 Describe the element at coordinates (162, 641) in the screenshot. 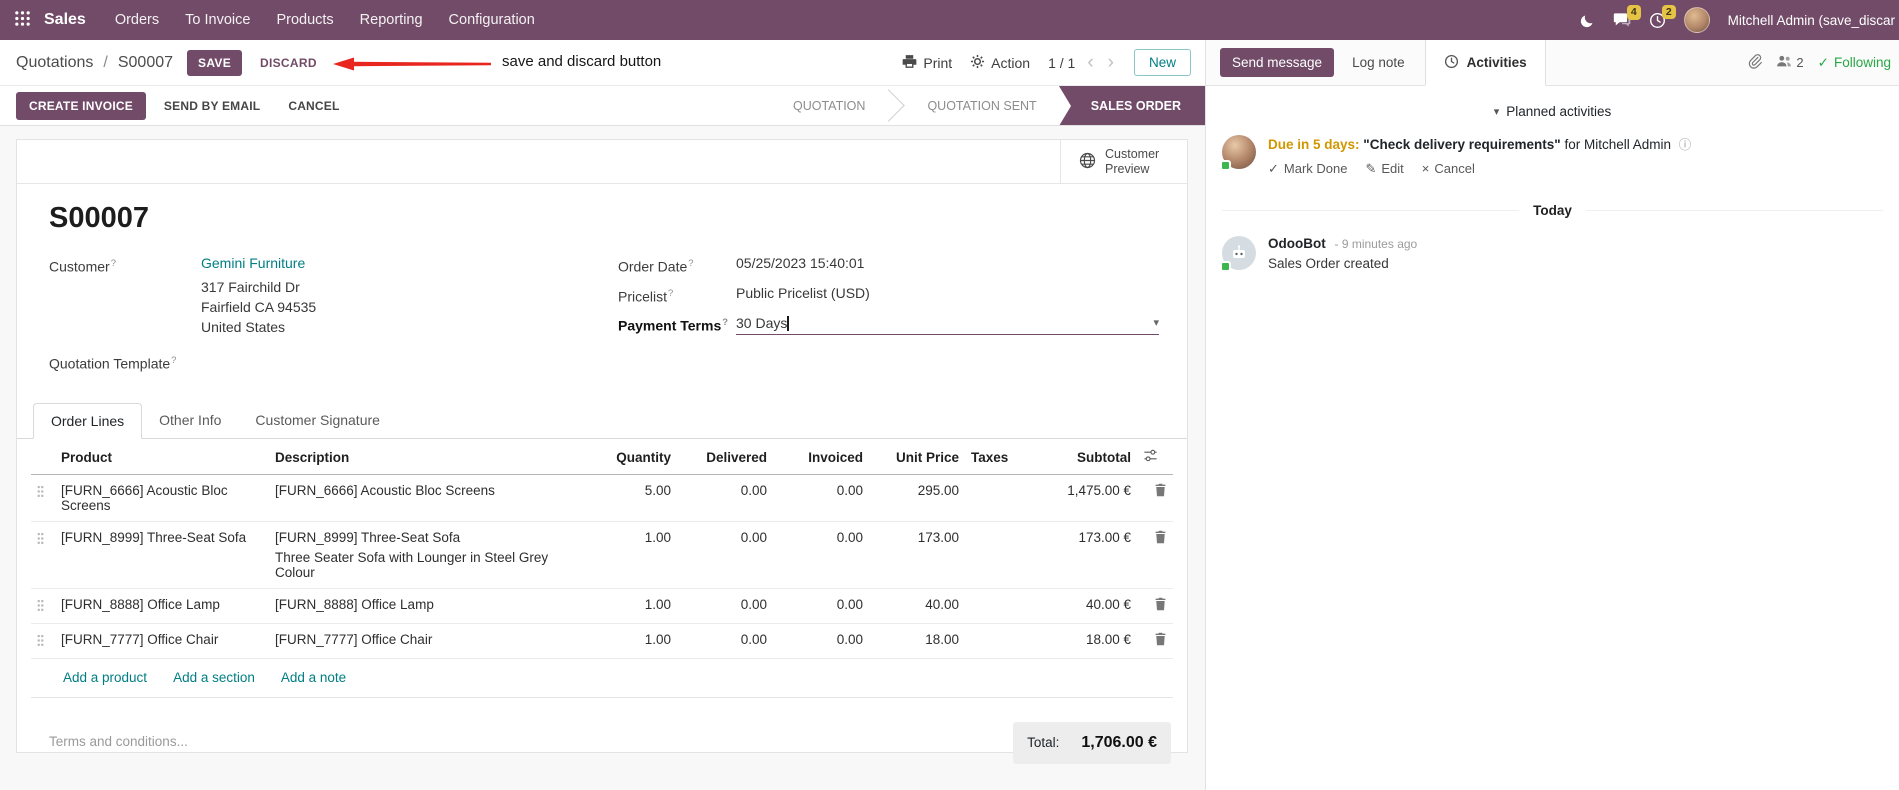

I see `product-cell: [FURN_7777] Office Chair` at that location.